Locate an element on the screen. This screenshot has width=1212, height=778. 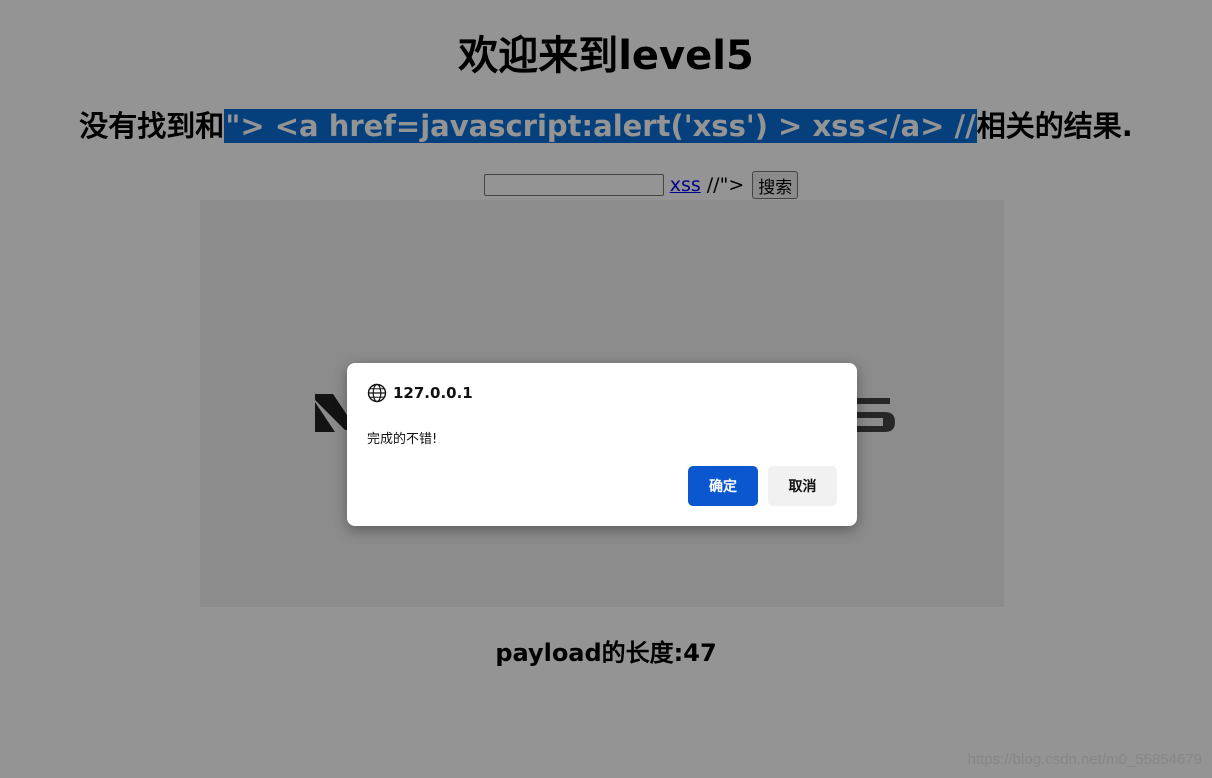
globe-icon is located at coordinates (377, 393).